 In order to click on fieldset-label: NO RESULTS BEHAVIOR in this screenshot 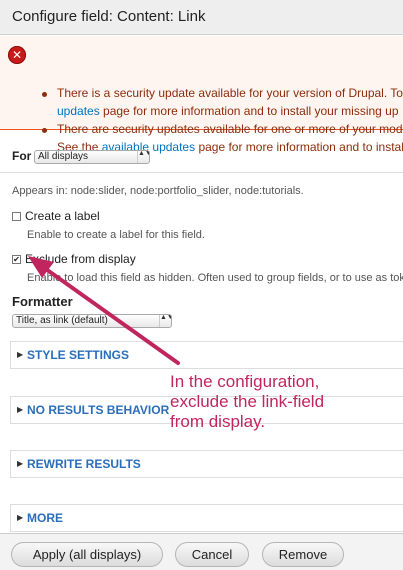, I will do `click(98, 410)`.